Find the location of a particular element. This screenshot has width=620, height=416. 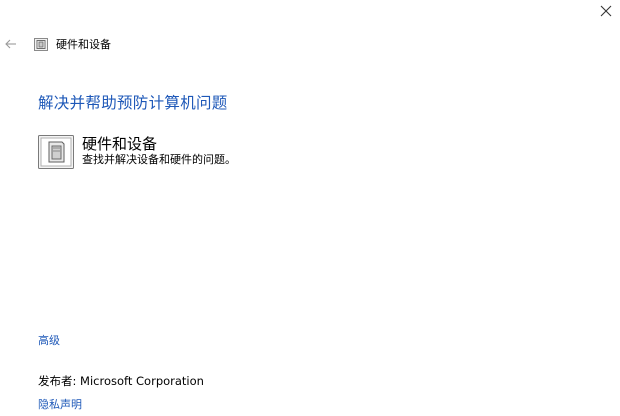

back-arrow-icon is located at coordinates (10, 44).